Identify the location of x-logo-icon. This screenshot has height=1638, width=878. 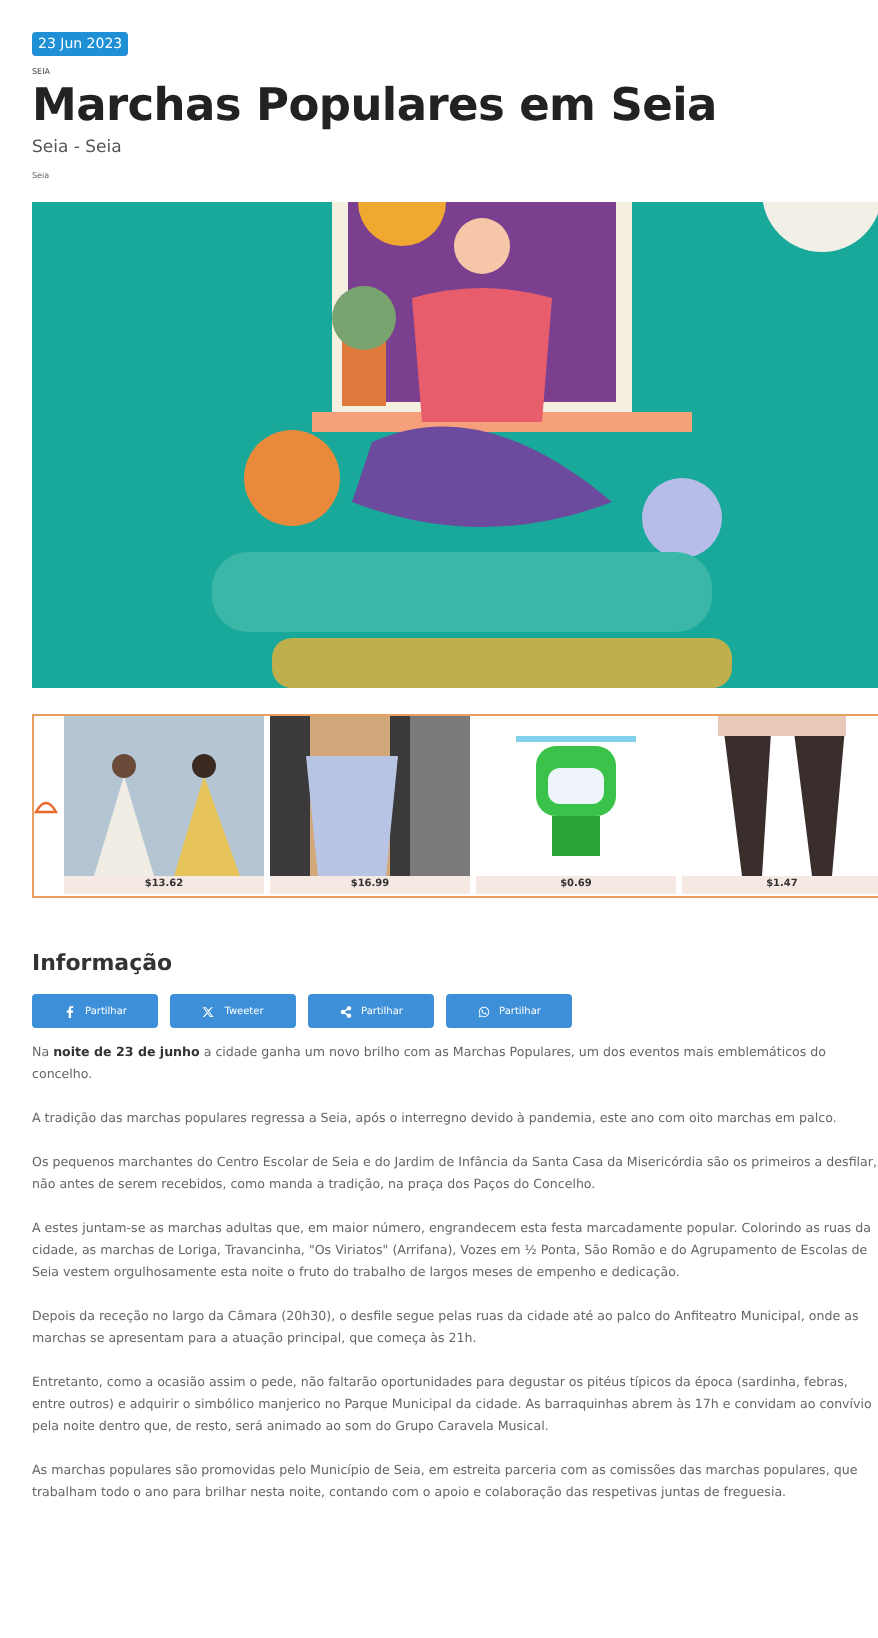
(208, 1011).